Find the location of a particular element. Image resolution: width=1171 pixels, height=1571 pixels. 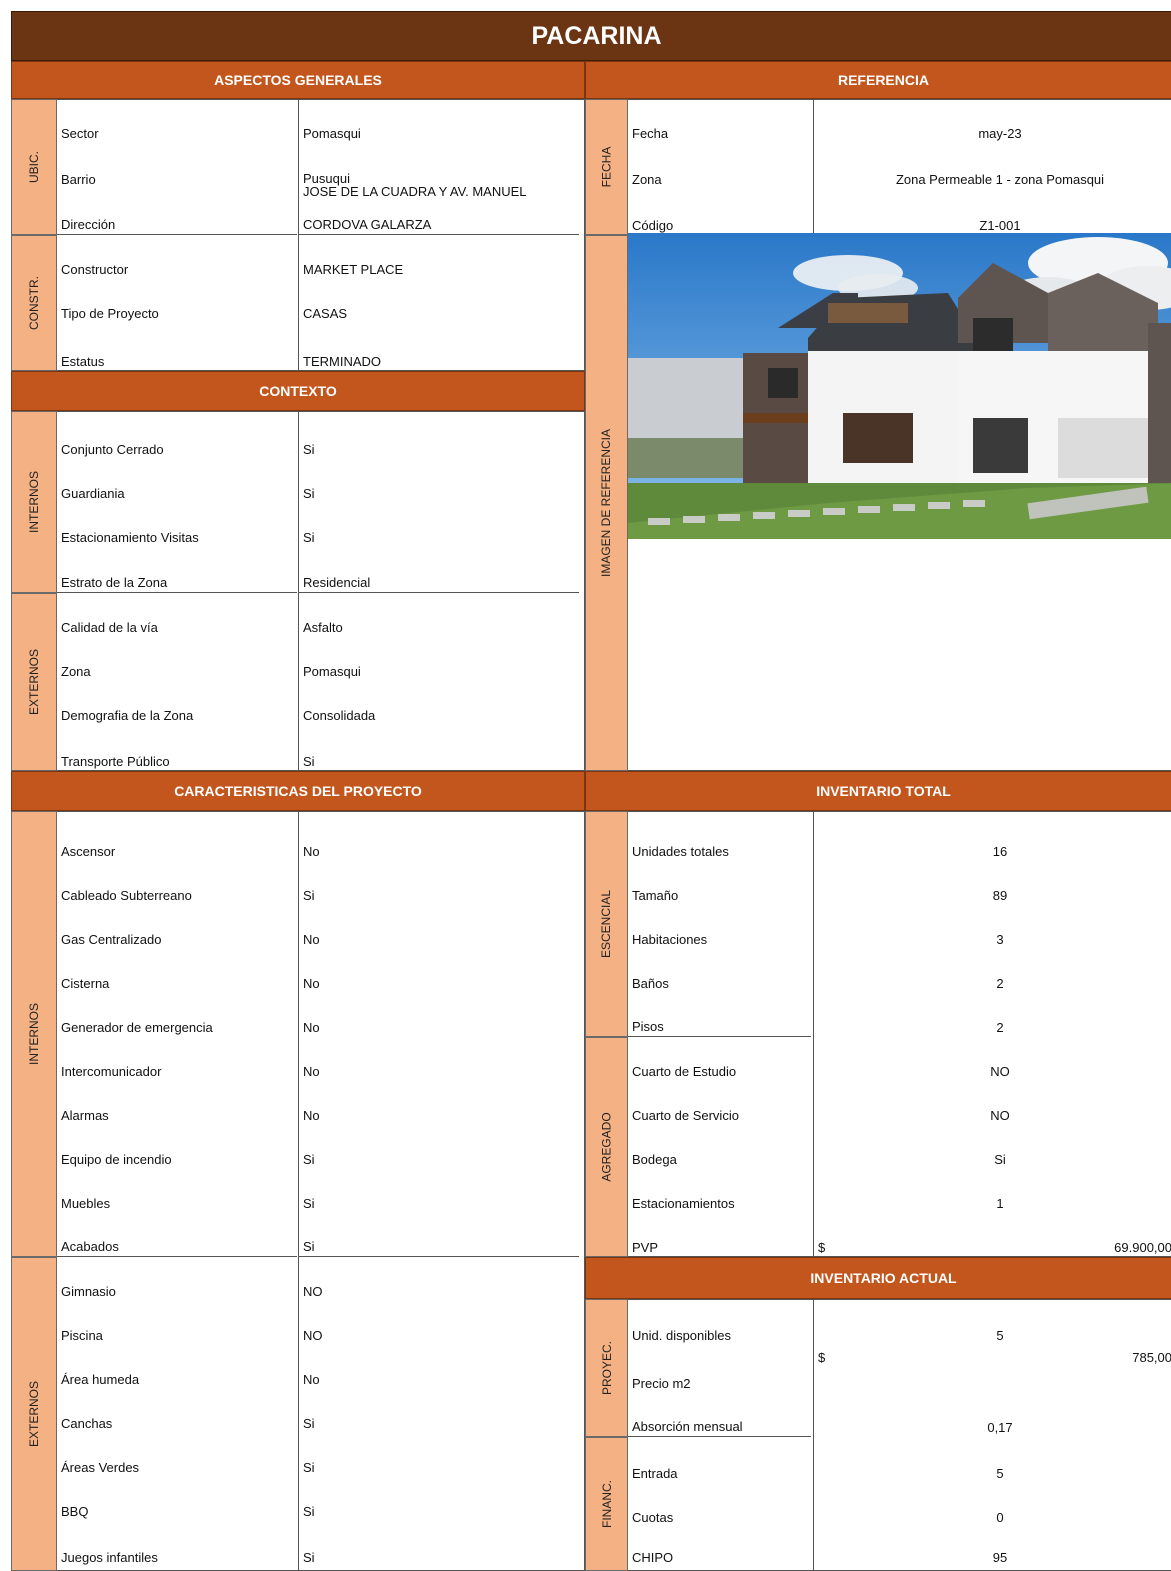

cuarto-servicio-value: NO is located at coordinates (1000, 1115).